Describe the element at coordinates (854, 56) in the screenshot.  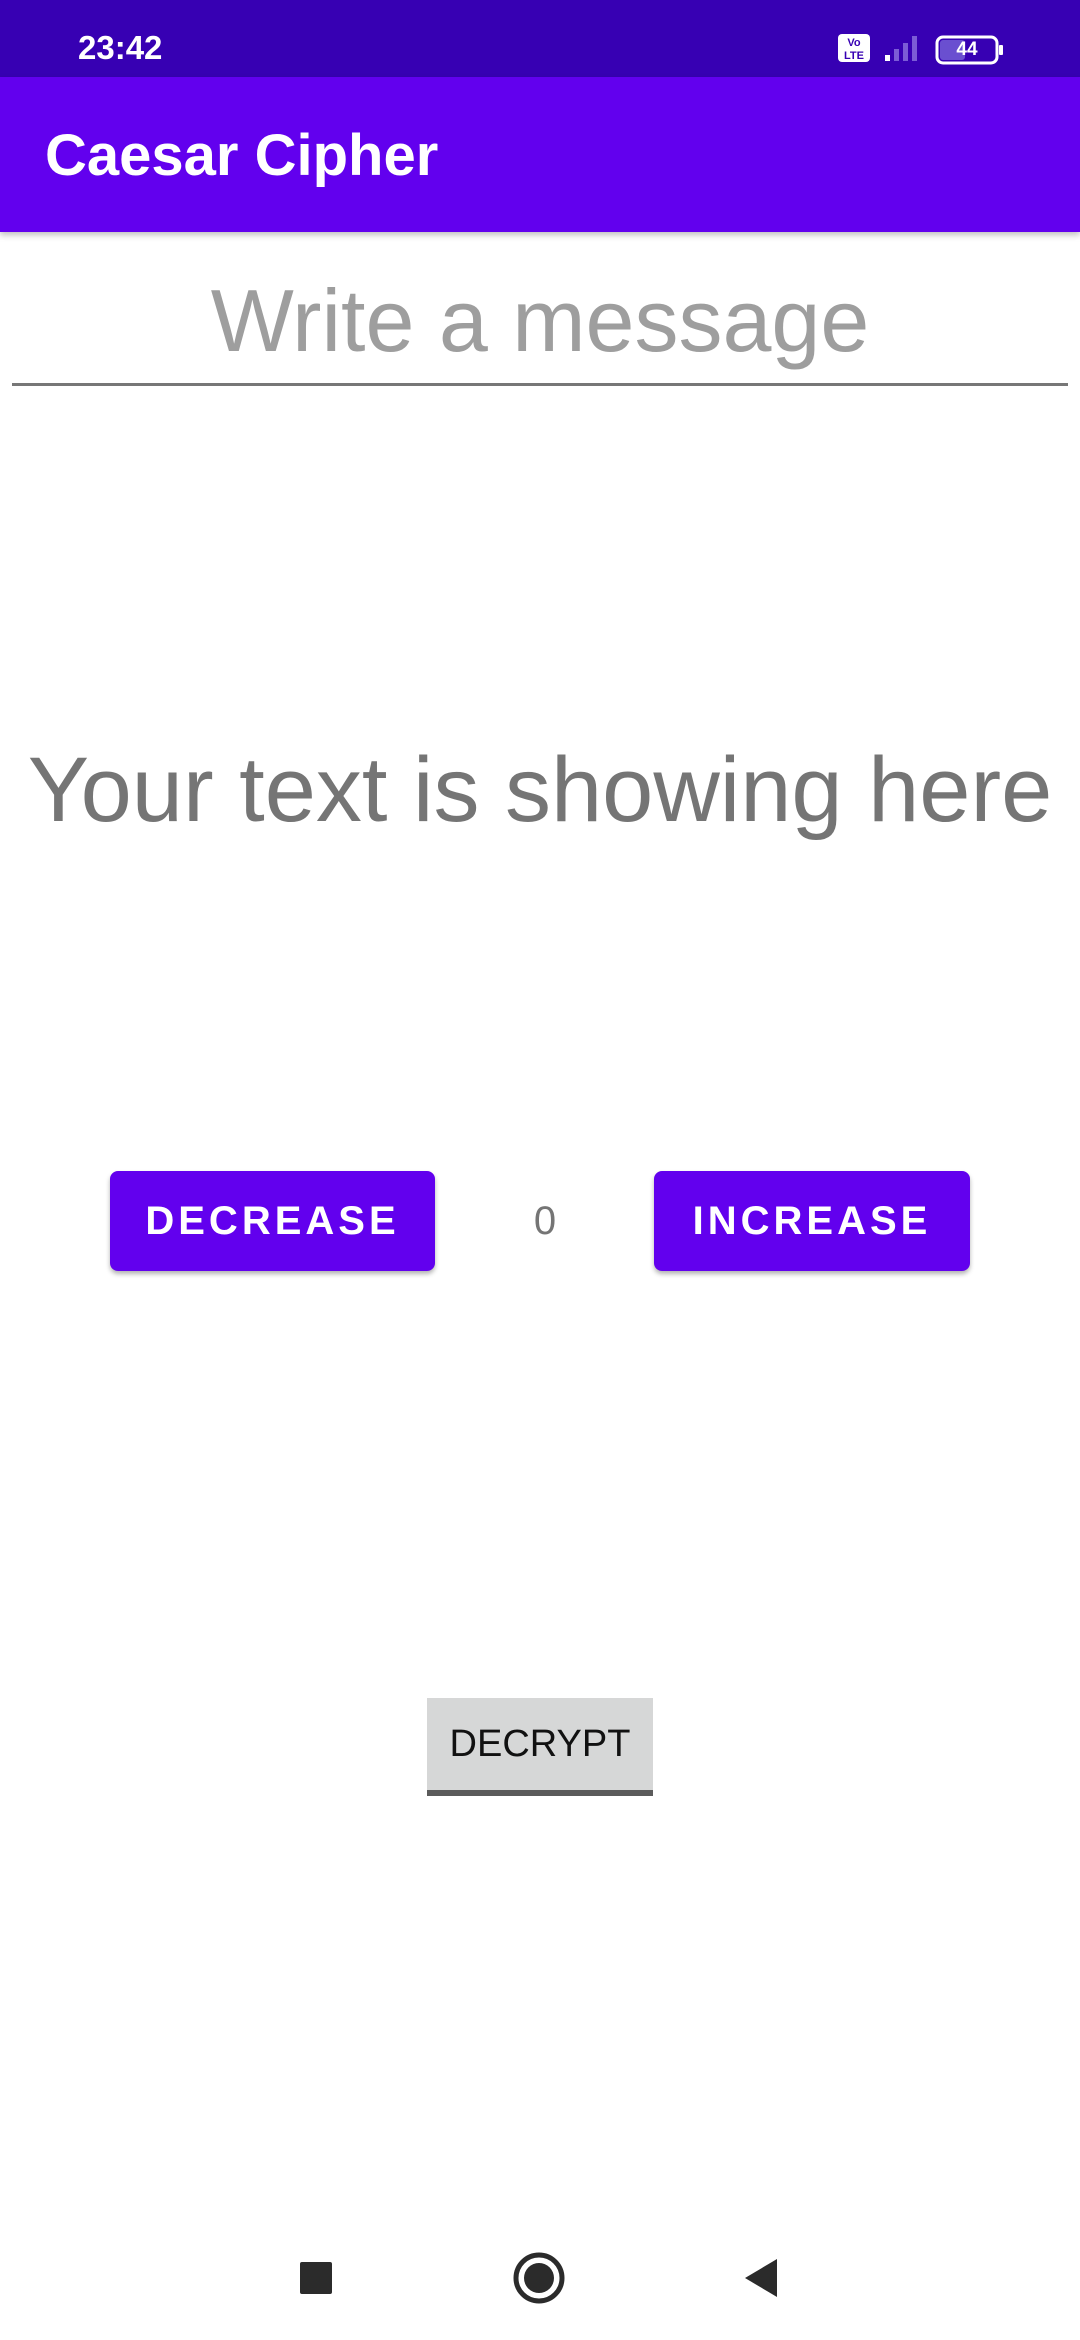
I see `svg-text: LTE` at that location.